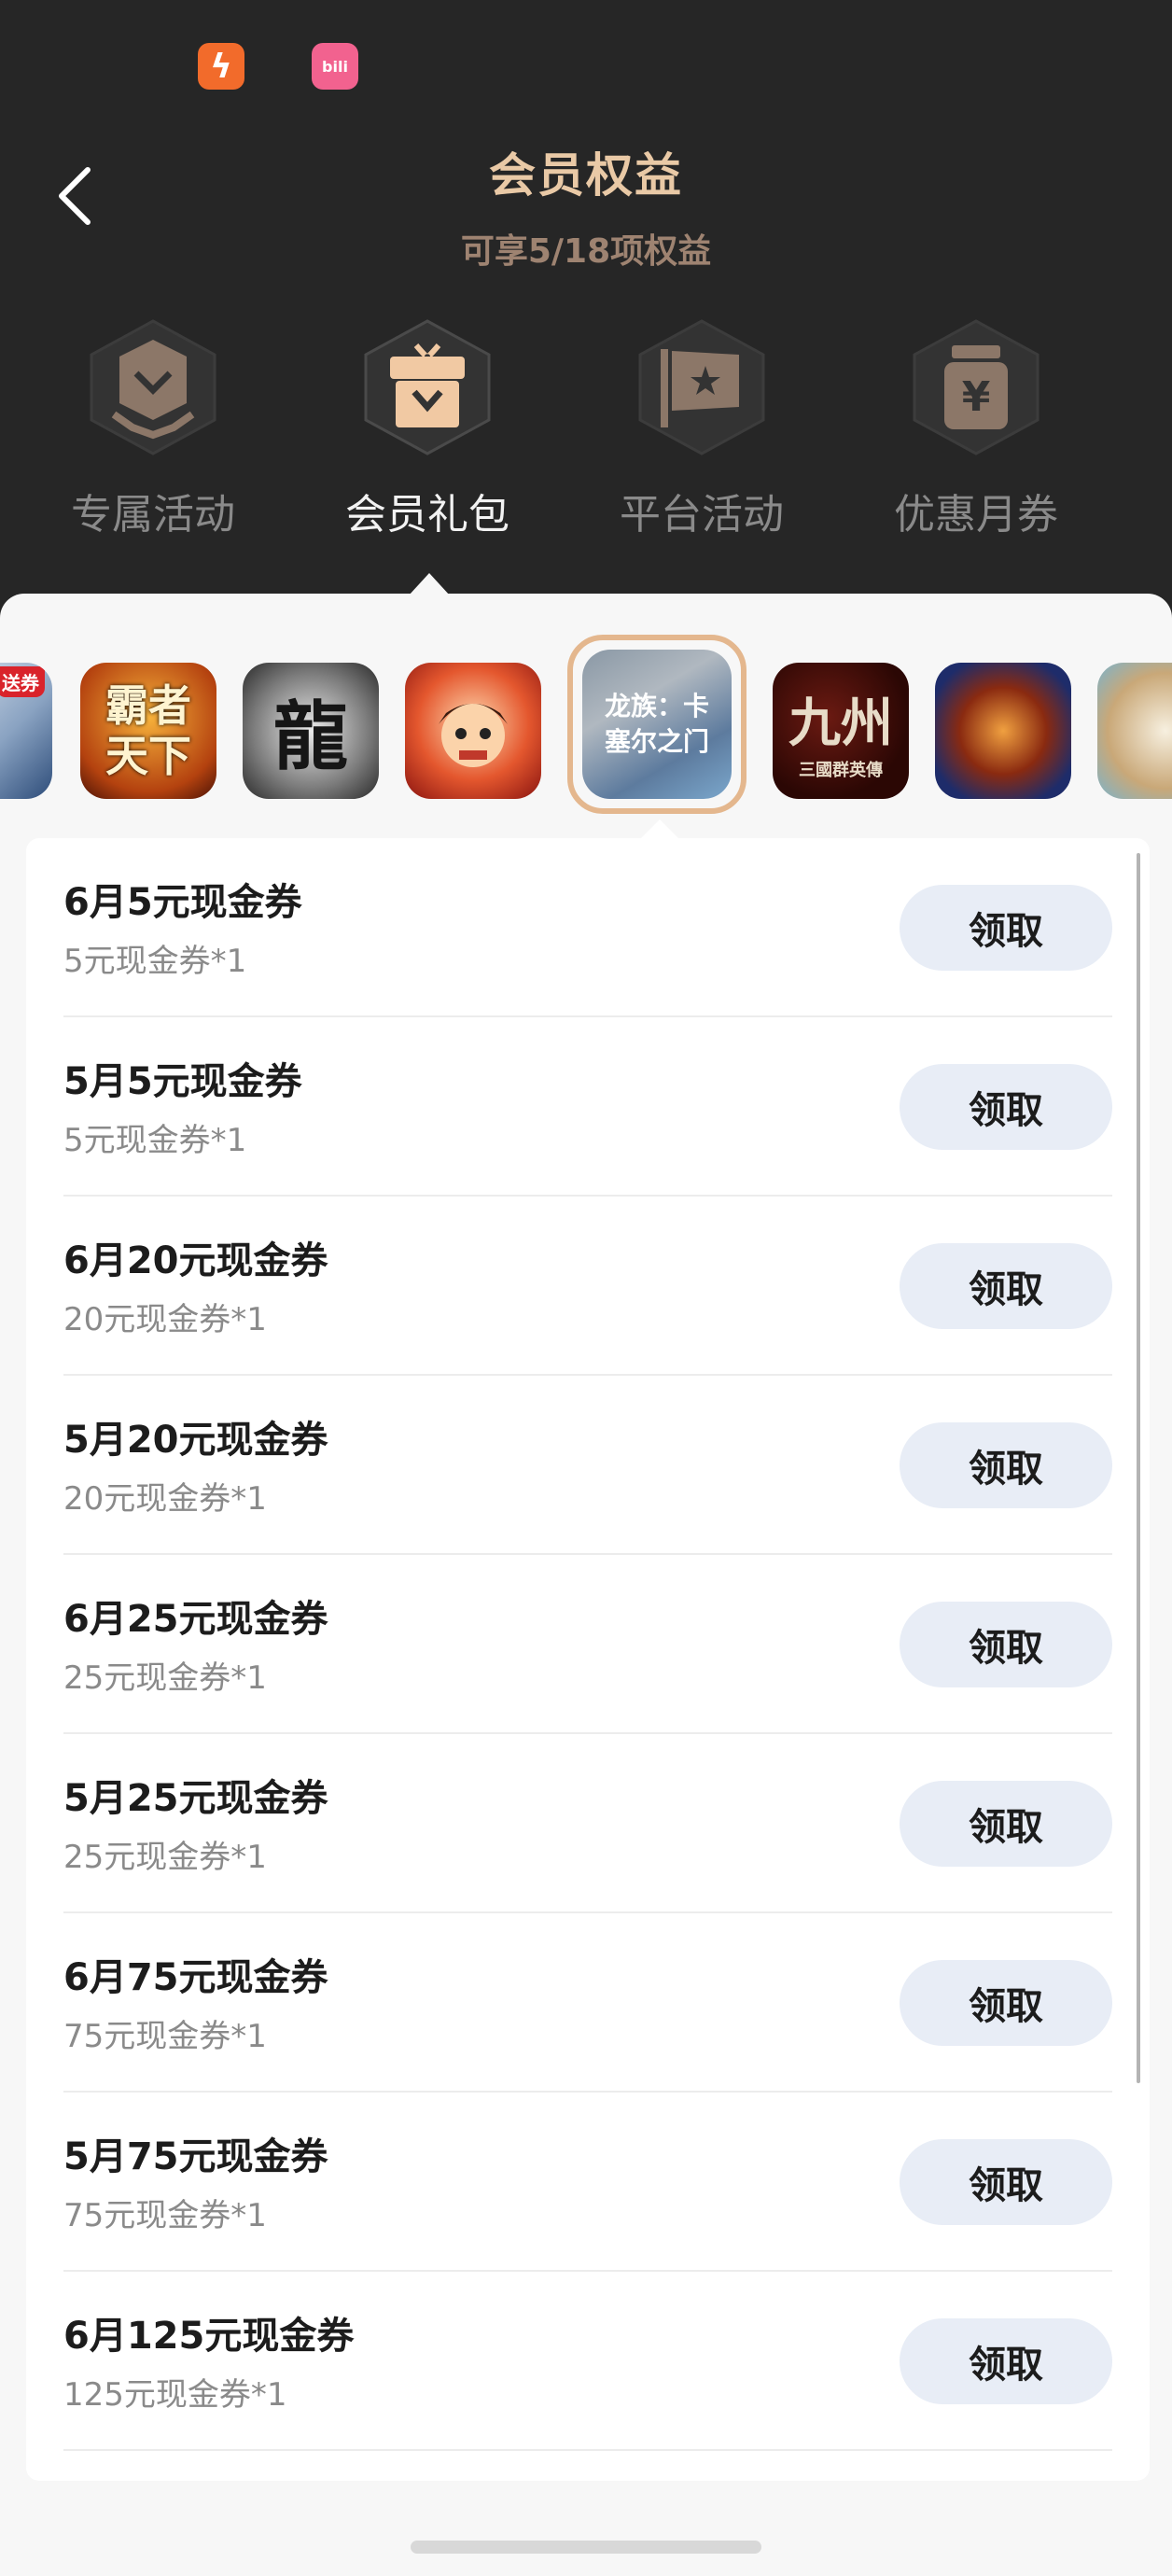 The width and height of the screenshot is (1172, 2576). Describe the element at coordinates (427, 515) in the screenshot. I see `tab-label: 会员礼包` at that location.